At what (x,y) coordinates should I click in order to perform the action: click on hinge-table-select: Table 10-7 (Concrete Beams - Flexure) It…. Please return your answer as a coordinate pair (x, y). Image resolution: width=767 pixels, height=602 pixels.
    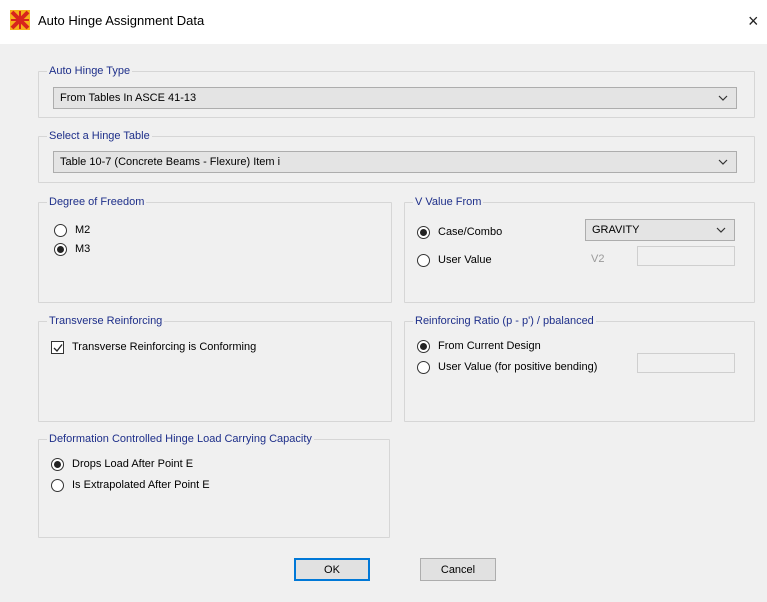
    Looking at the image, I should click on (395, 162).